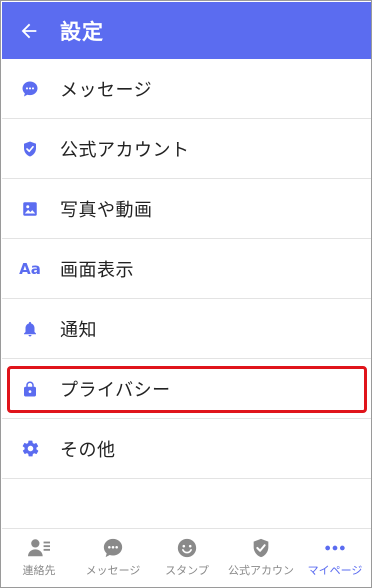 The image size is (372, 588). Describe the element at coordinates (335, 570) in the screenshot. I see `tab-label: マイページ` at that location.